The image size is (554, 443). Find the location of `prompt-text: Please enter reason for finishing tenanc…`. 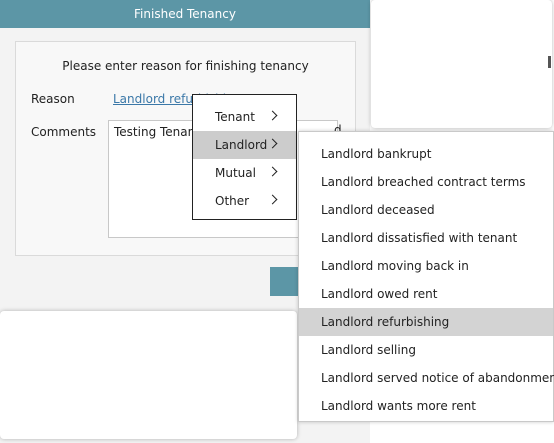

prompt-text: Please enter reason for finishing tenanc… is located at coordinates (185, 66).